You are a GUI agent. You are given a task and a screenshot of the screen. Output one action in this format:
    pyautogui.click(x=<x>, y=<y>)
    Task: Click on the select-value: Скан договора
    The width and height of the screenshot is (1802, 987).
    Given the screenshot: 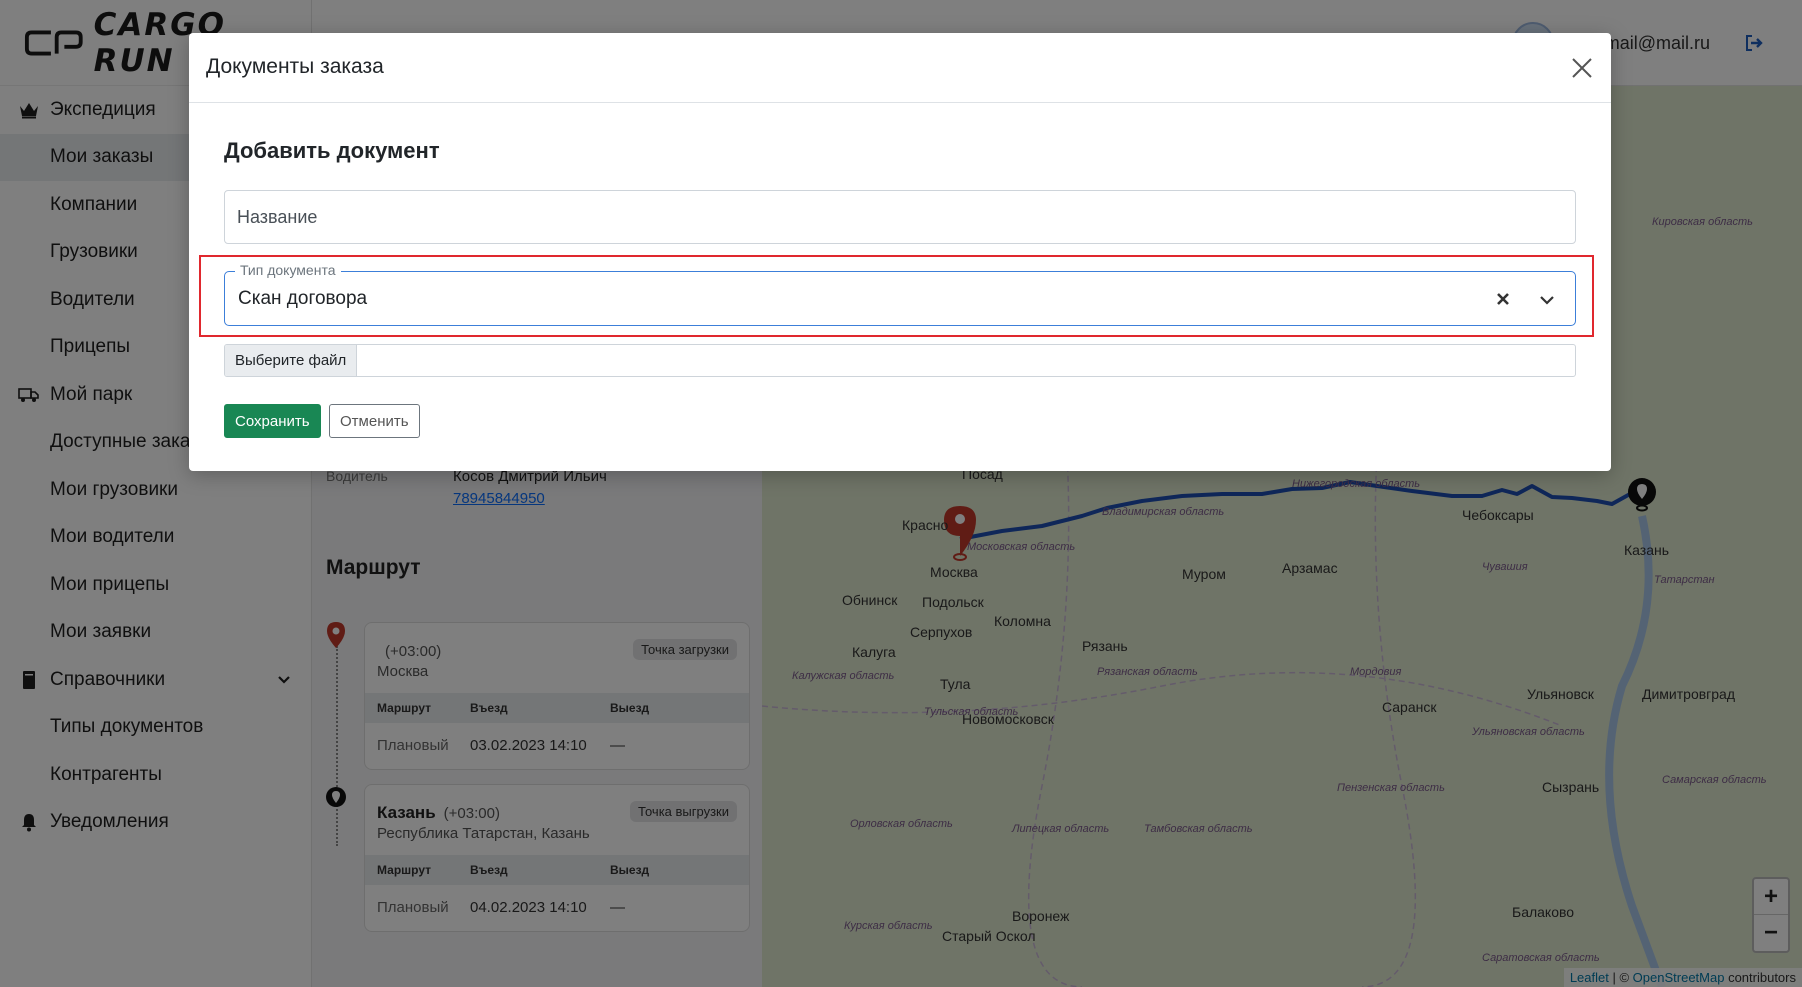 What is the action you would take?
    pyautogui.click(x=303, y=298)
    